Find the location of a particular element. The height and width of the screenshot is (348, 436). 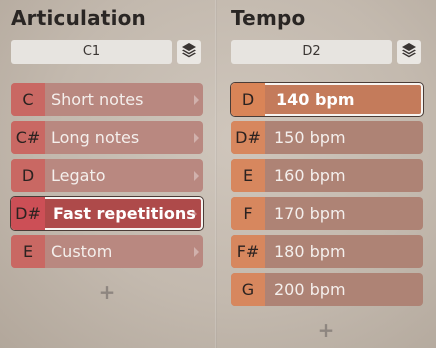

articulation-label: Long notes is located at coordinates (95, 137).